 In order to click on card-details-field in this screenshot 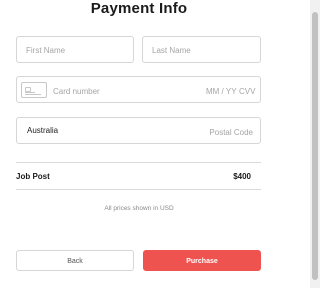, I will do `click(138, 89)`.